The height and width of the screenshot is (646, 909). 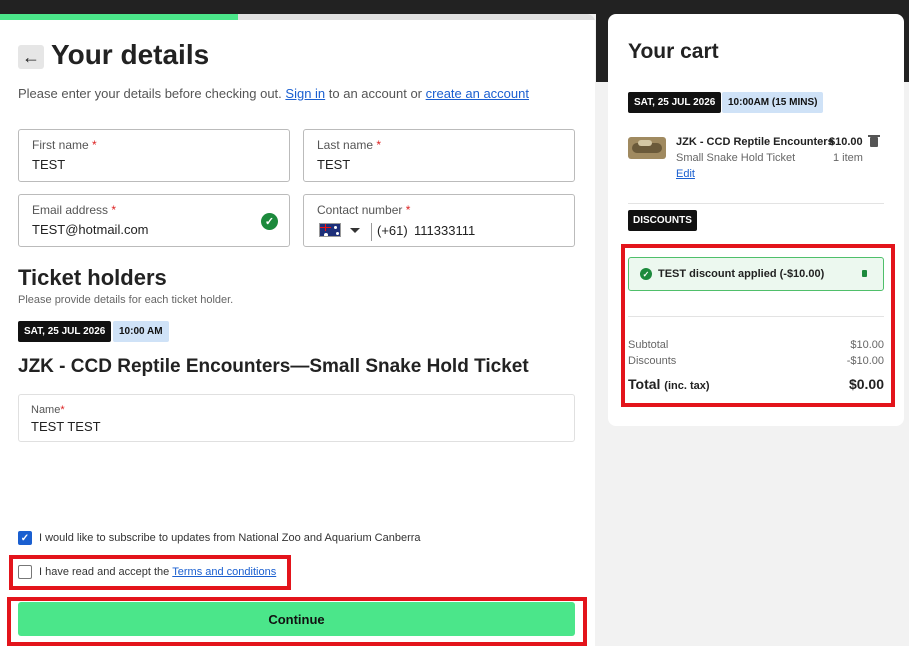 I want to click on cart-item-subtitle: Small Snake Hold Ticket, so click(x=736, y=158).